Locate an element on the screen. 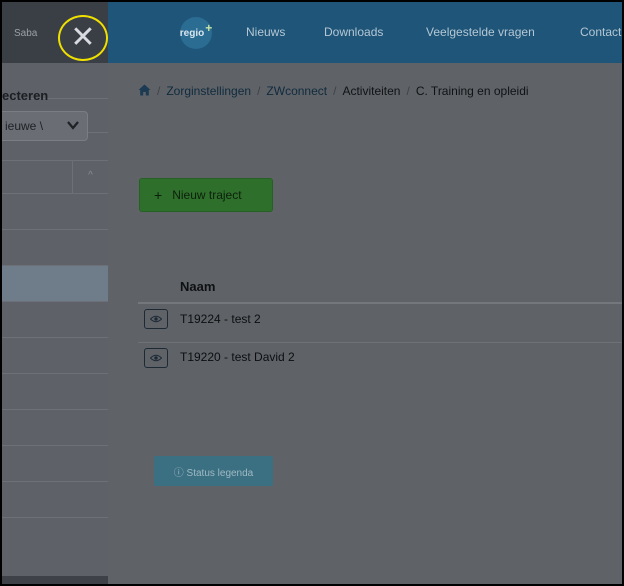 Image resolution: width=624 pixels, height=586 pixels. table-header-divider is located at coordinates (380, 303).